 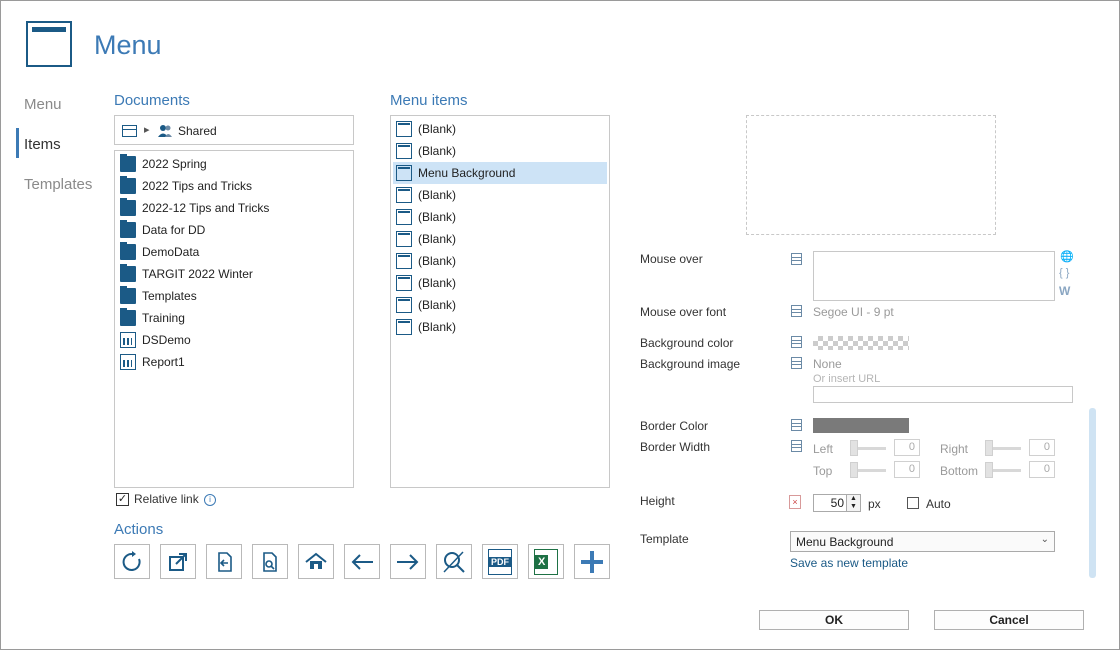 I want to click on open-external-button, so click(x=178, y=561).